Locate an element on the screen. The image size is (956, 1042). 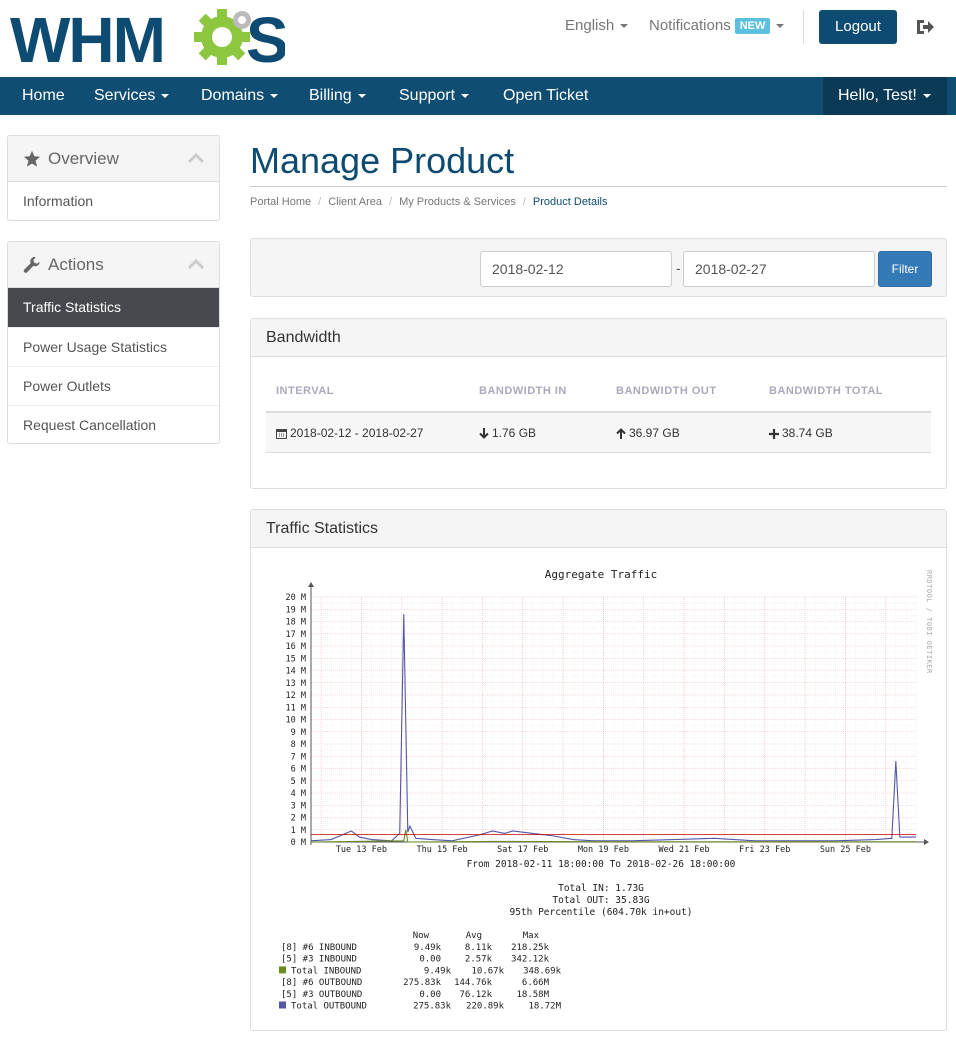
nav-support: Support is located at coordinates (434, 96).